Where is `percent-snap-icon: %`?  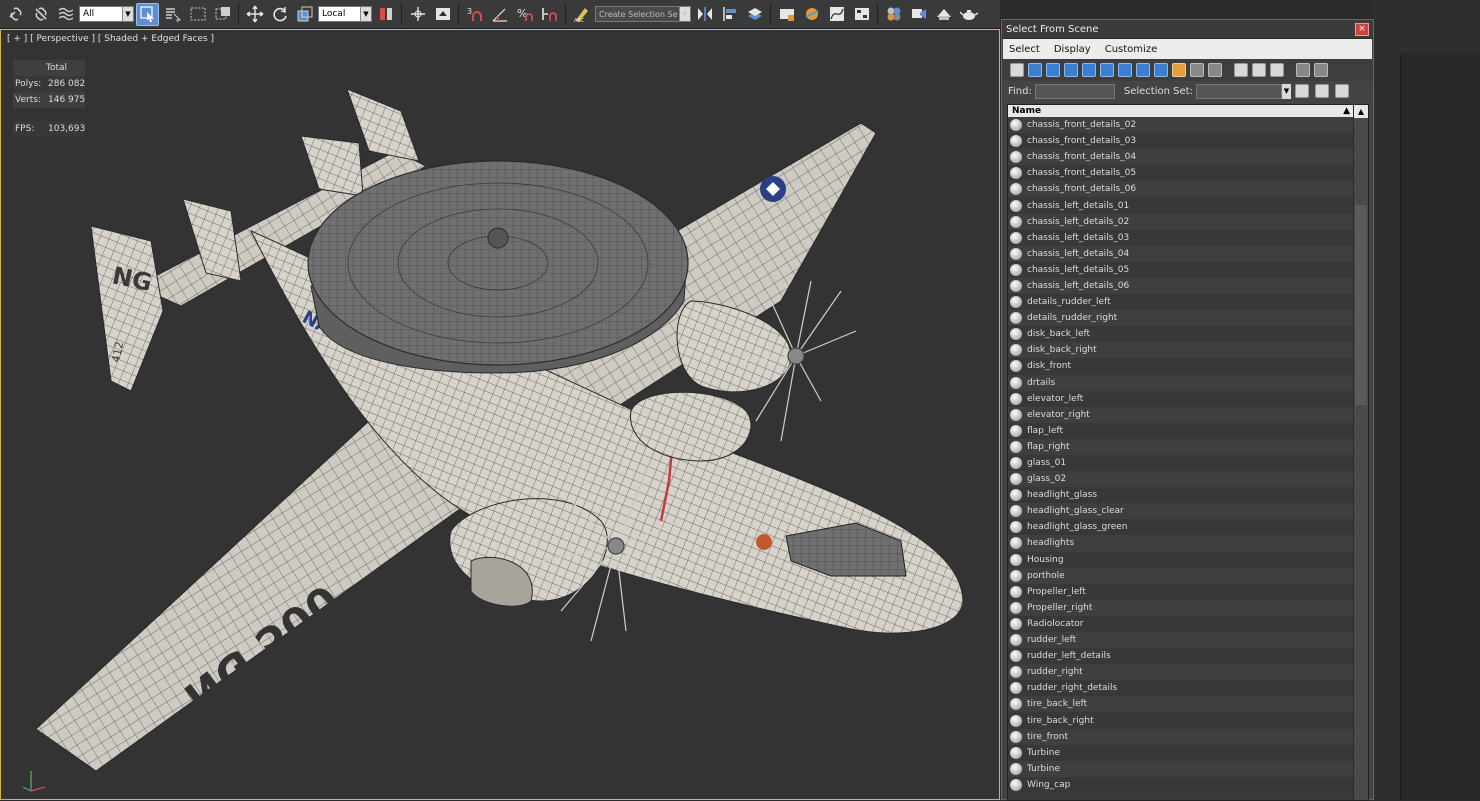
percent-snap-icon: % is located at coordinates (524, 14).